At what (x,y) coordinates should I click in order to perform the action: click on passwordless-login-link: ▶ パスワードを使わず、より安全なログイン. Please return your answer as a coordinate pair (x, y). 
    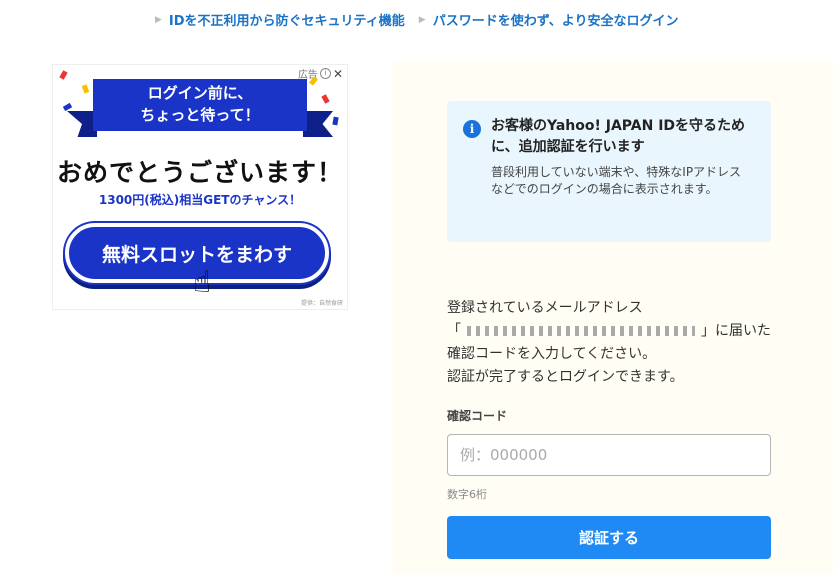
    Looking at the image, I should click on (549, 19).